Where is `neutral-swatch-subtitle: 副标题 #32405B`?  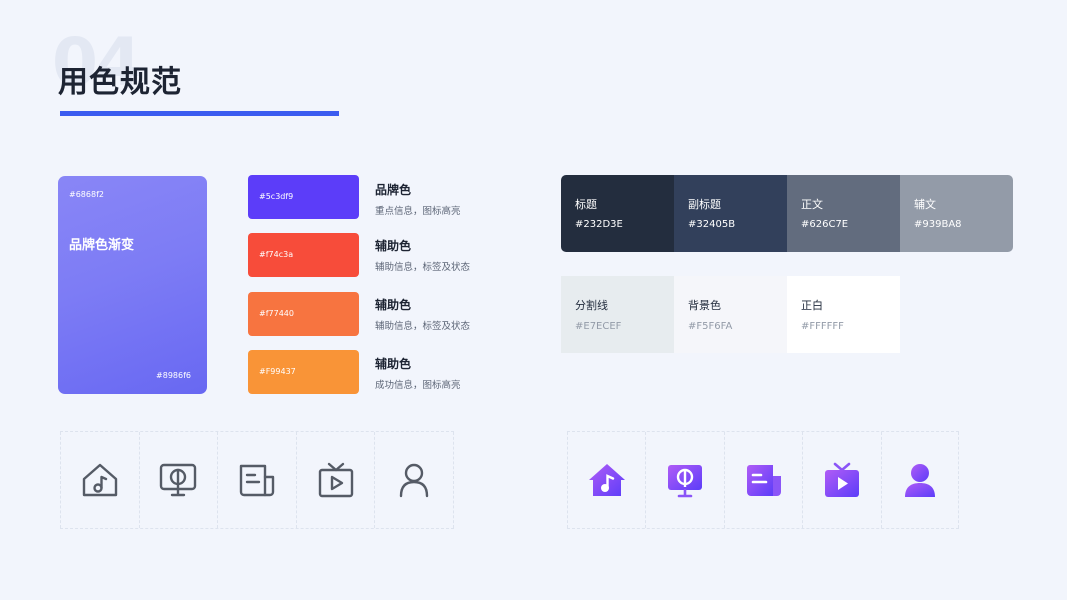 neutral-swatch-subtitle: 副标题 #32405B is located at coordinates (730, 213).